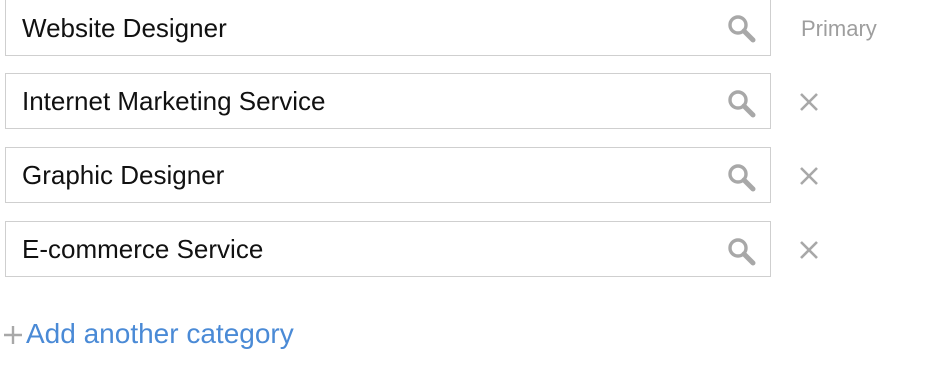 This screenshot has width=939, height=365. I want to click on primary-label: Primary, so click(839, 28).